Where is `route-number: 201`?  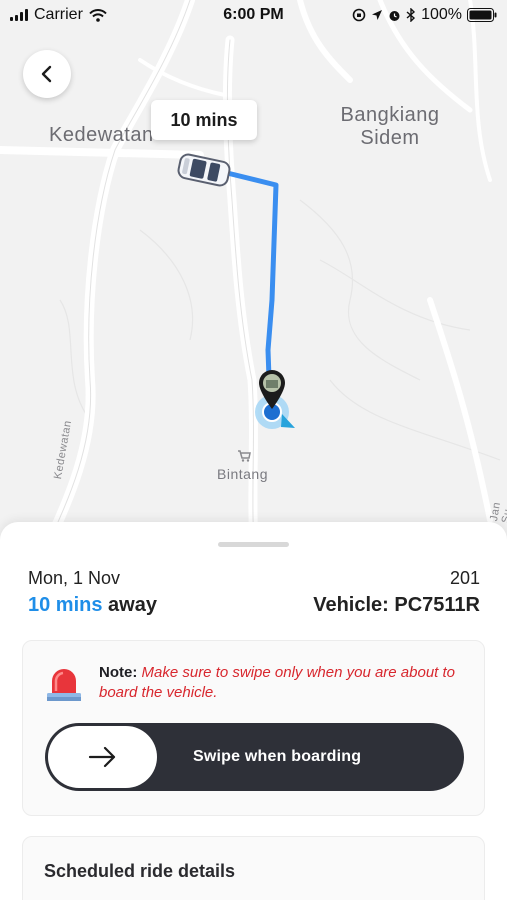 route-number: 201 is located at coordinates (464, 578).